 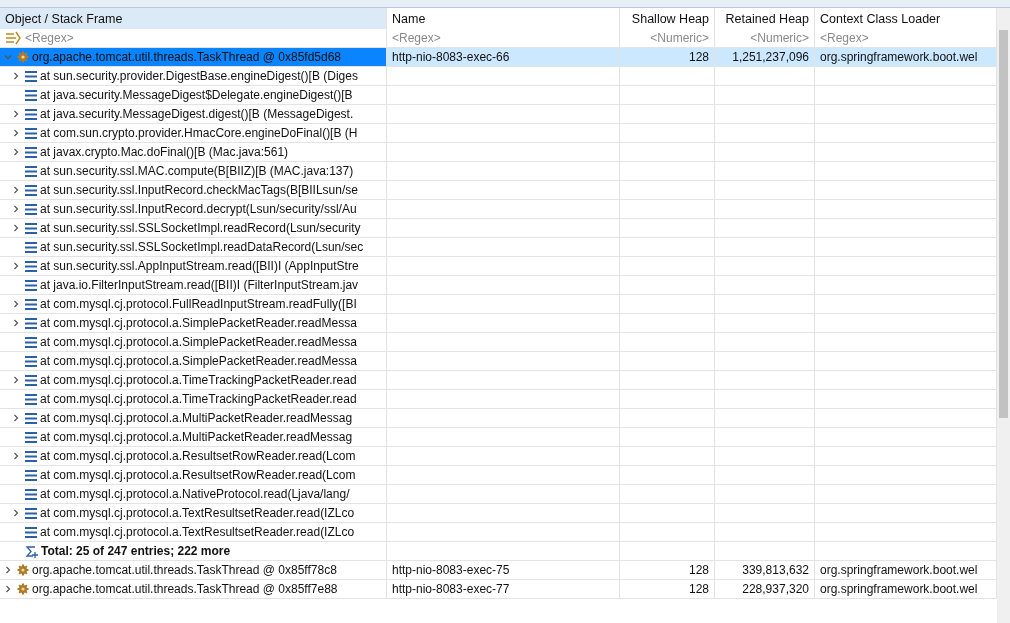 I want to click on stack-frame-text: at sun.security.ssl.SSLSocketImpl.readDataRecord(Lsun/sec, so click(x=202, y=247).